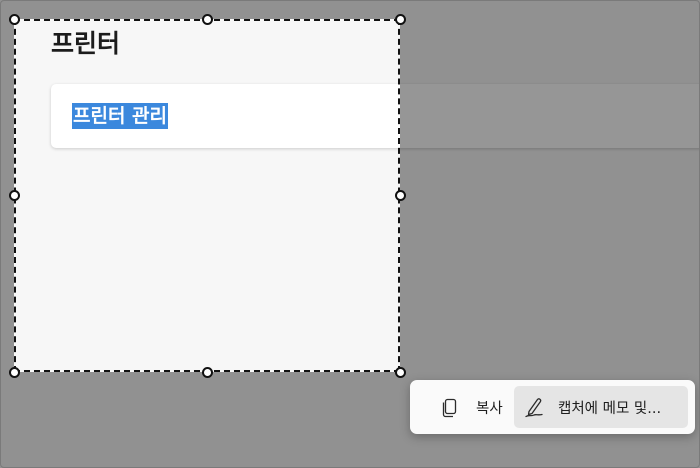  What do you see at coordinates (534, 407) in the screenshot?
I see `pen-annotate-icon` at bounding box center [534, 407].